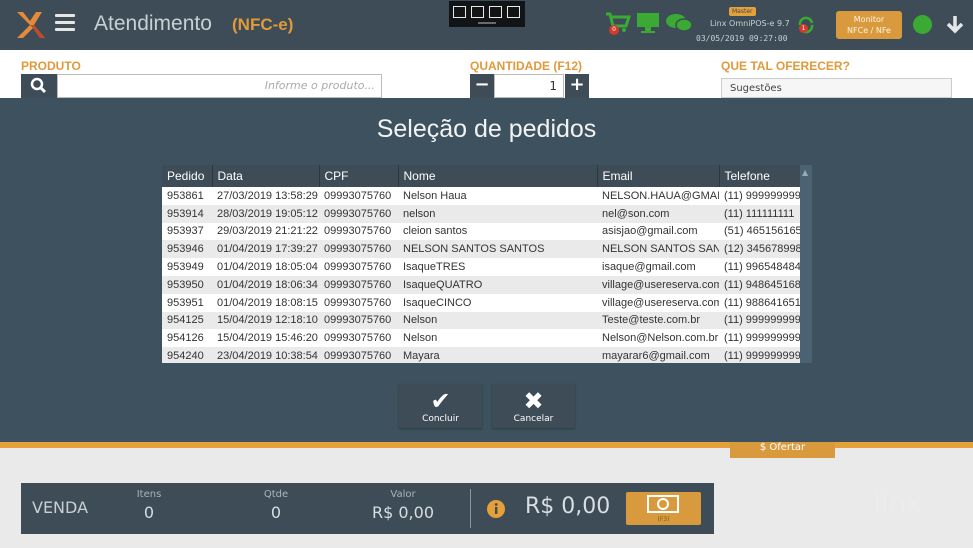 The image size is (973, 548). I want to click on capture-icon, so click(513, 12).